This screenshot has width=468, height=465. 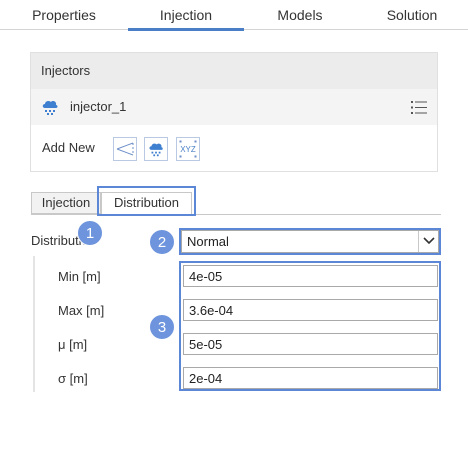 What do you see at coordinates (90, 233) in the screenshot?
I see `step-badge-1: 1` at bounding box center [90, 233].